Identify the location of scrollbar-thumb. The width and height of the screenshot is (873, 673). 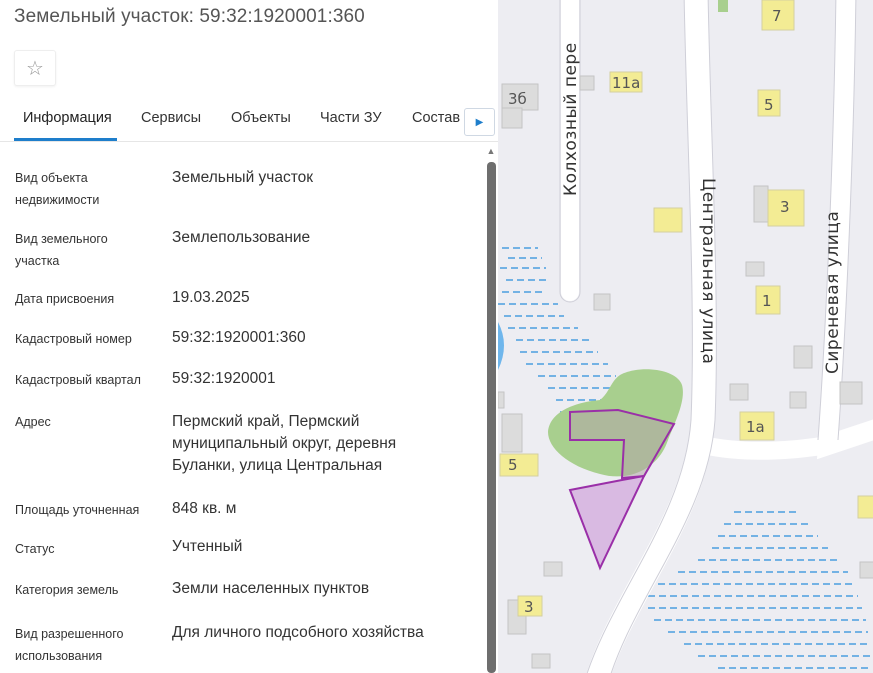
(491, 417).